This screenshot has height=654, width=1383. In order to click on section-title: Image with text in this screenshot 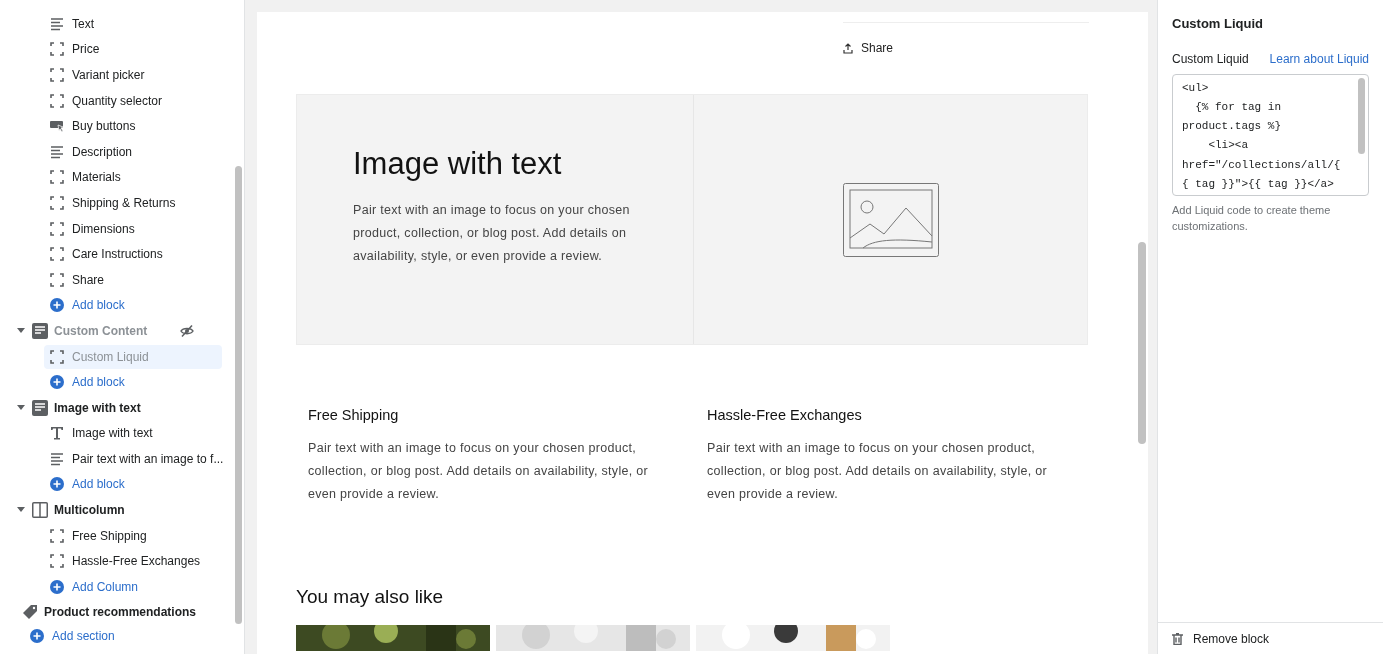, I will do `click(124, 407)`.